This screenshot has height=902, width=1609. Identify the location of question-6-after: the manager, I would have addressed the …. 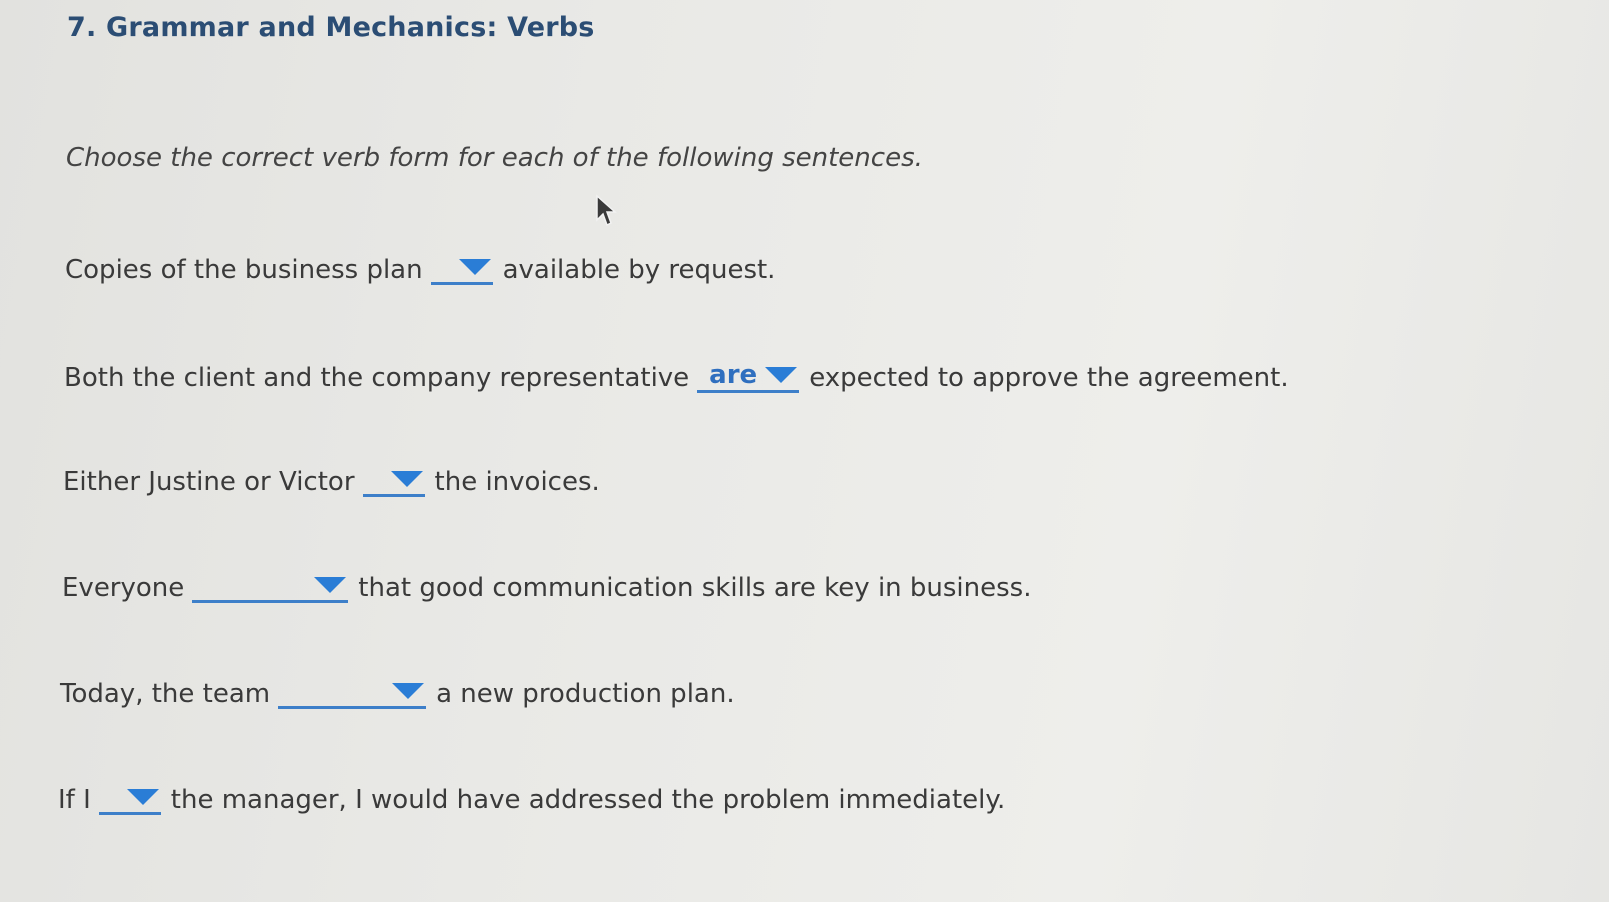
(588, 800).